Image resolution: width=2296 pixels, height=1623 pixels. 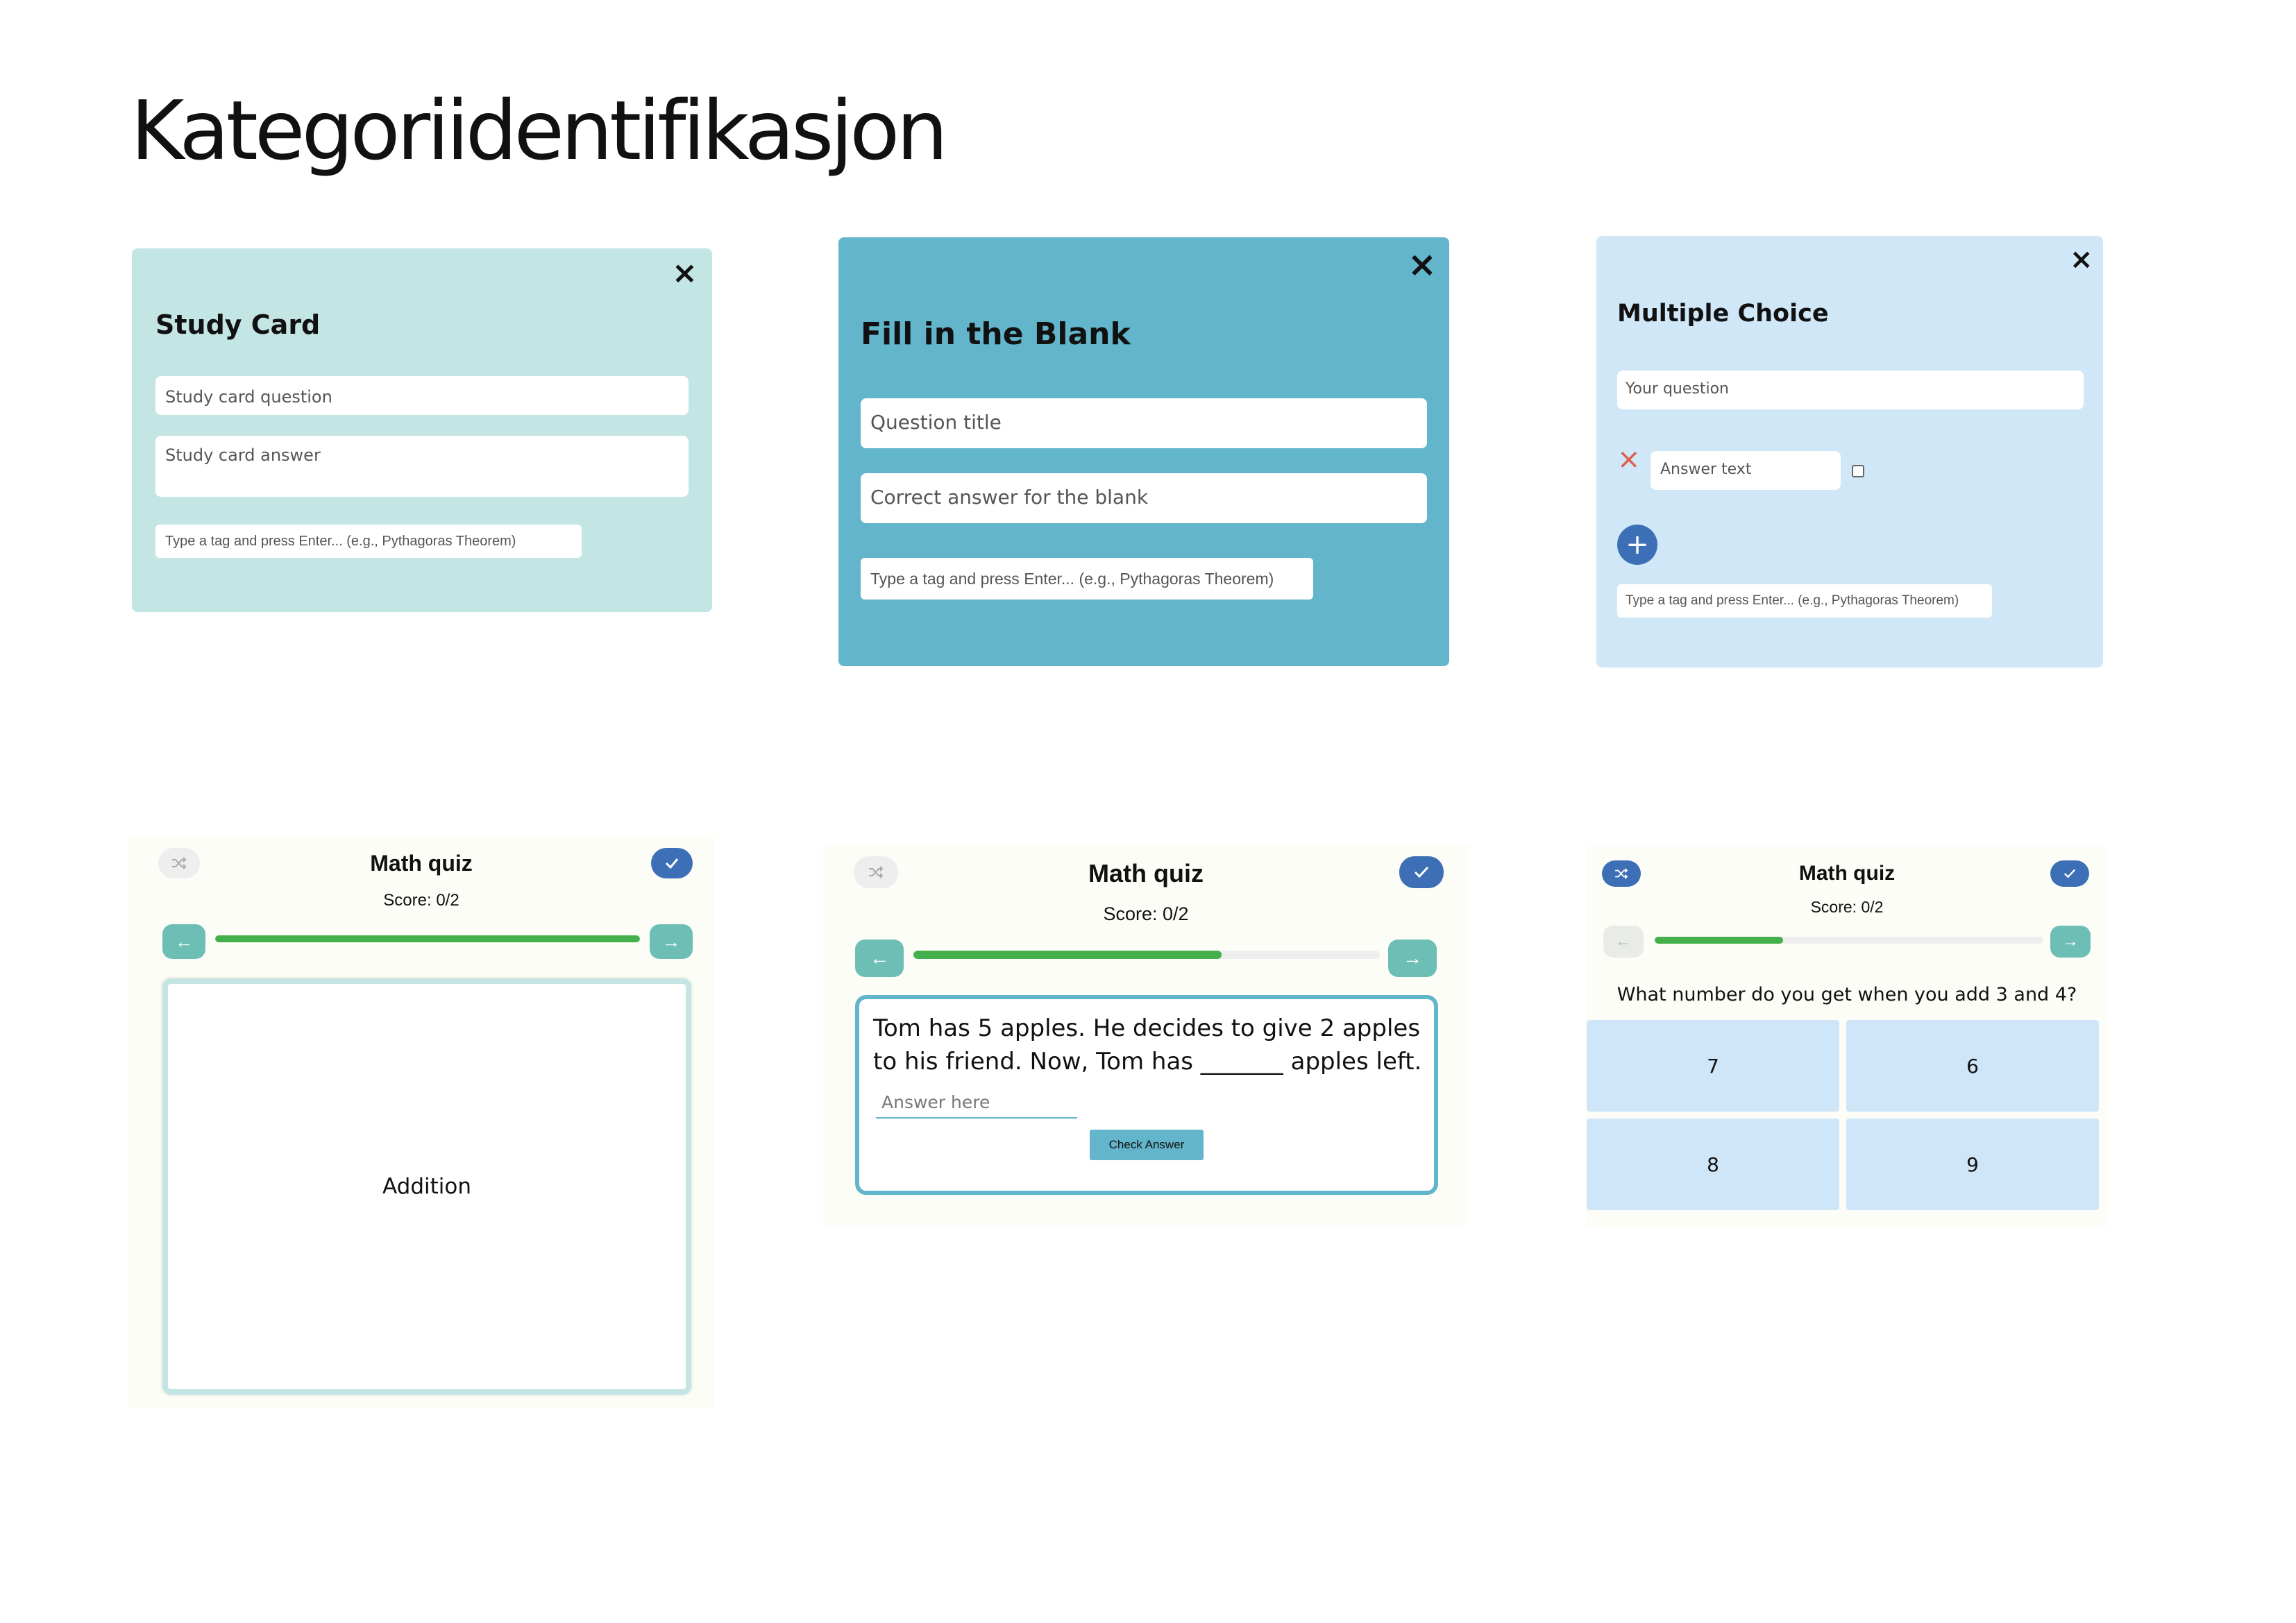 I want to click on correct-answer-checkbox, so click(x=1858, y=471).